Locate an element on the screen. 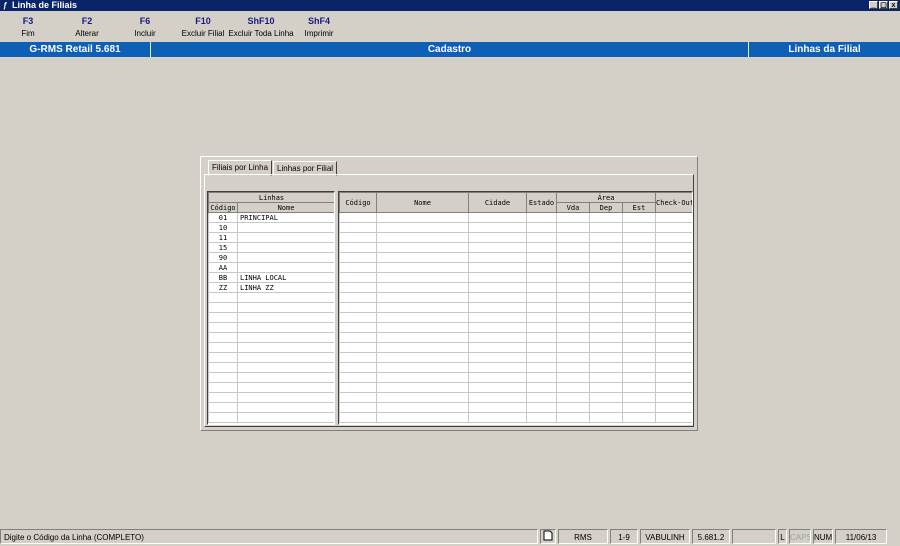 The image size is (900, 546). table-row: 15 is located at coordinates (271, 247).